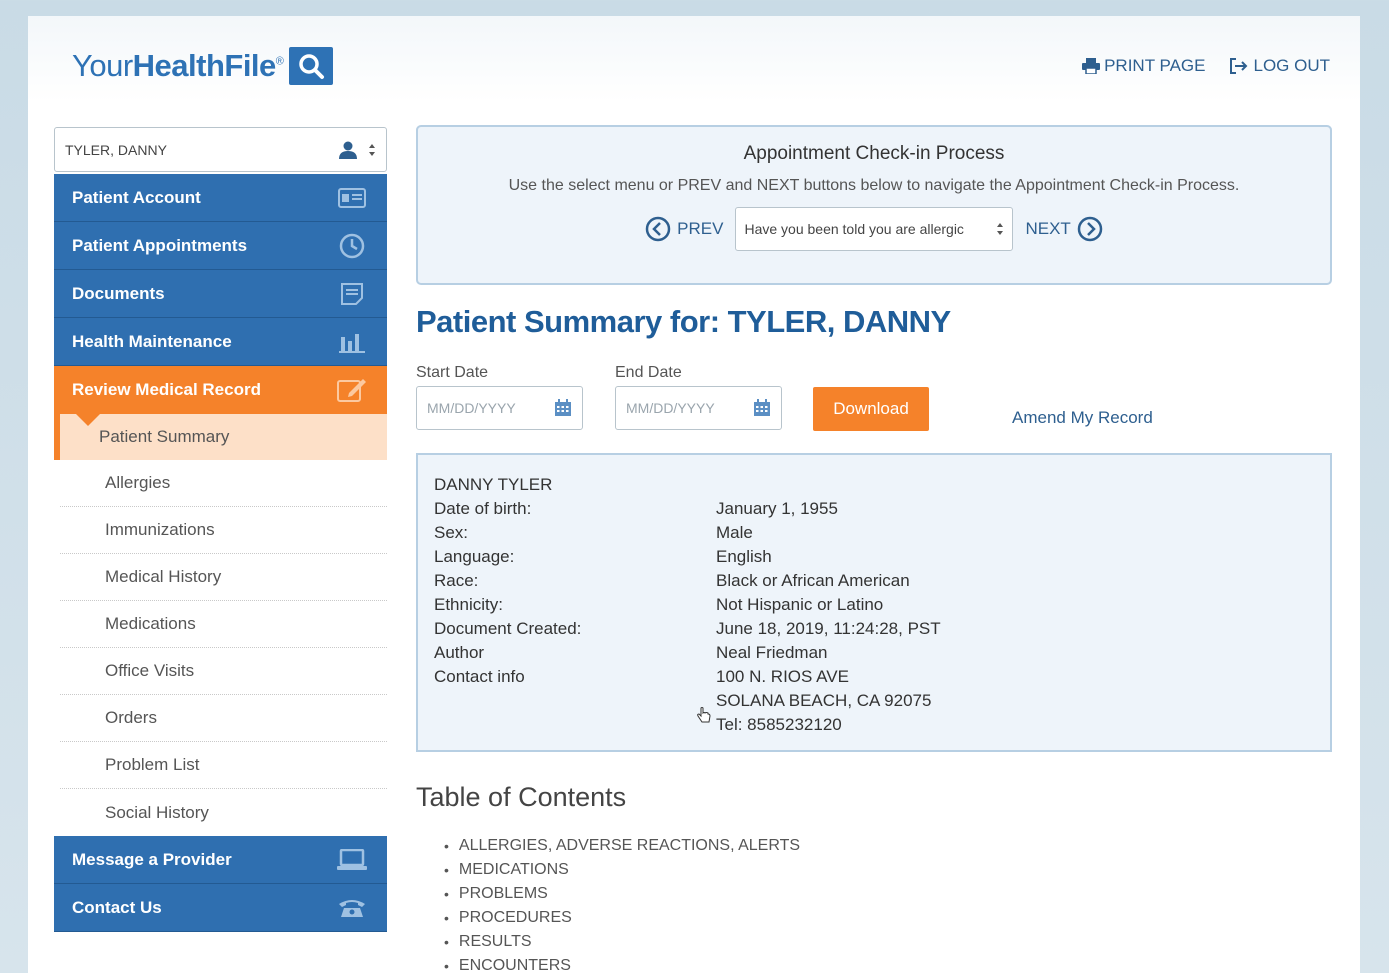  Describe the element at coordinates (223, 671) in the screenshot. I see `sub-item-office-visits: Office Visits` at that location.